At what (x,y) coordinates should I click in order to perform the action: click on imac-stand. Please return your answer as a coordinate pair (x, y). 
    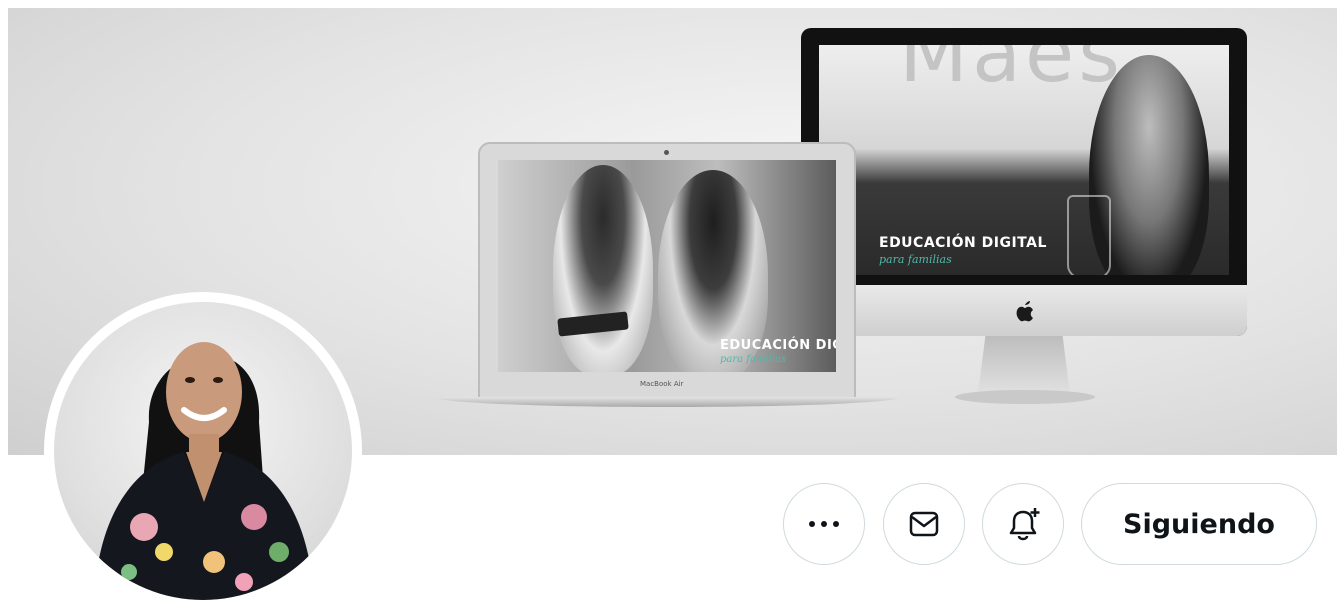
    Looking at the image, I should click on (1024, 365).